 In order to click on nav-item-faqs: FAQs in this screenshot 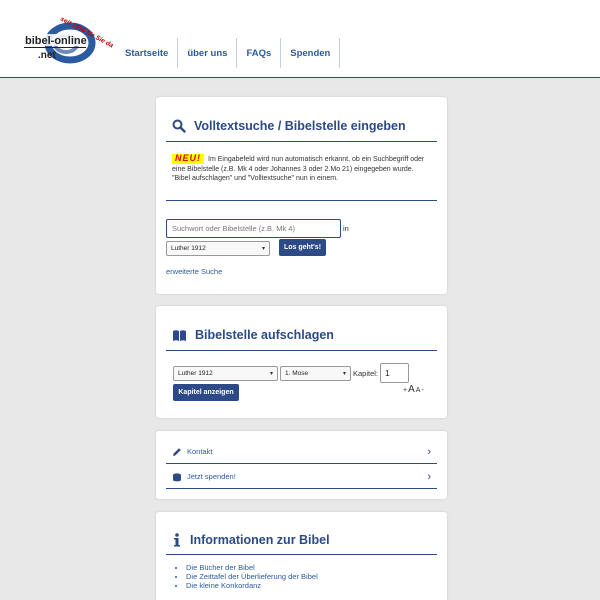, I will do `click(259, 53)`.